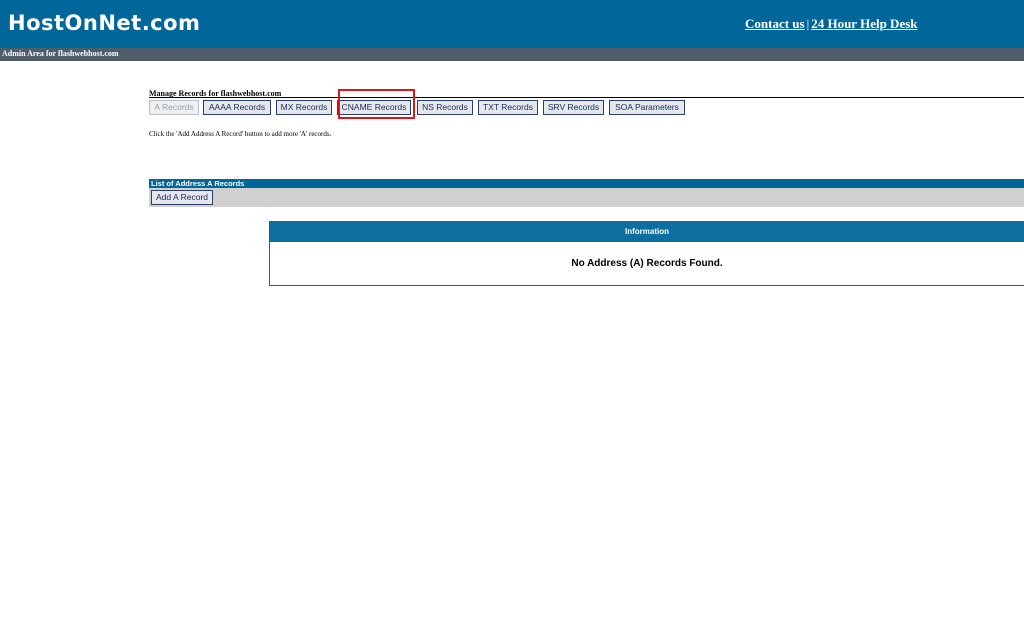  Describe the element at coordinates (586, 197) in the screenshot. I see `list-toolbar: Add A Record` at that location.